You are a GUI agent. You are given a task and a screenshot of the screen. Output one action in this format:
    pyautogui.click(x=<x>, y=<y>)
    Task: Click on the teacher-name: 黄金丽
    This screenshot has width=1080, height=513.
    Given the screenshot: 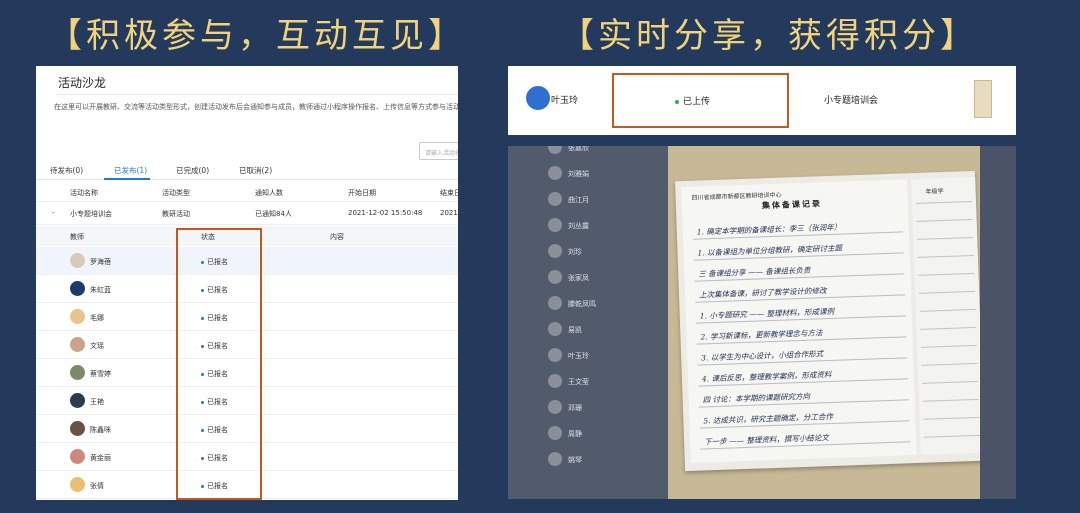 What is the action you would take?
    pyautogui.click(x=100, y=458)
    